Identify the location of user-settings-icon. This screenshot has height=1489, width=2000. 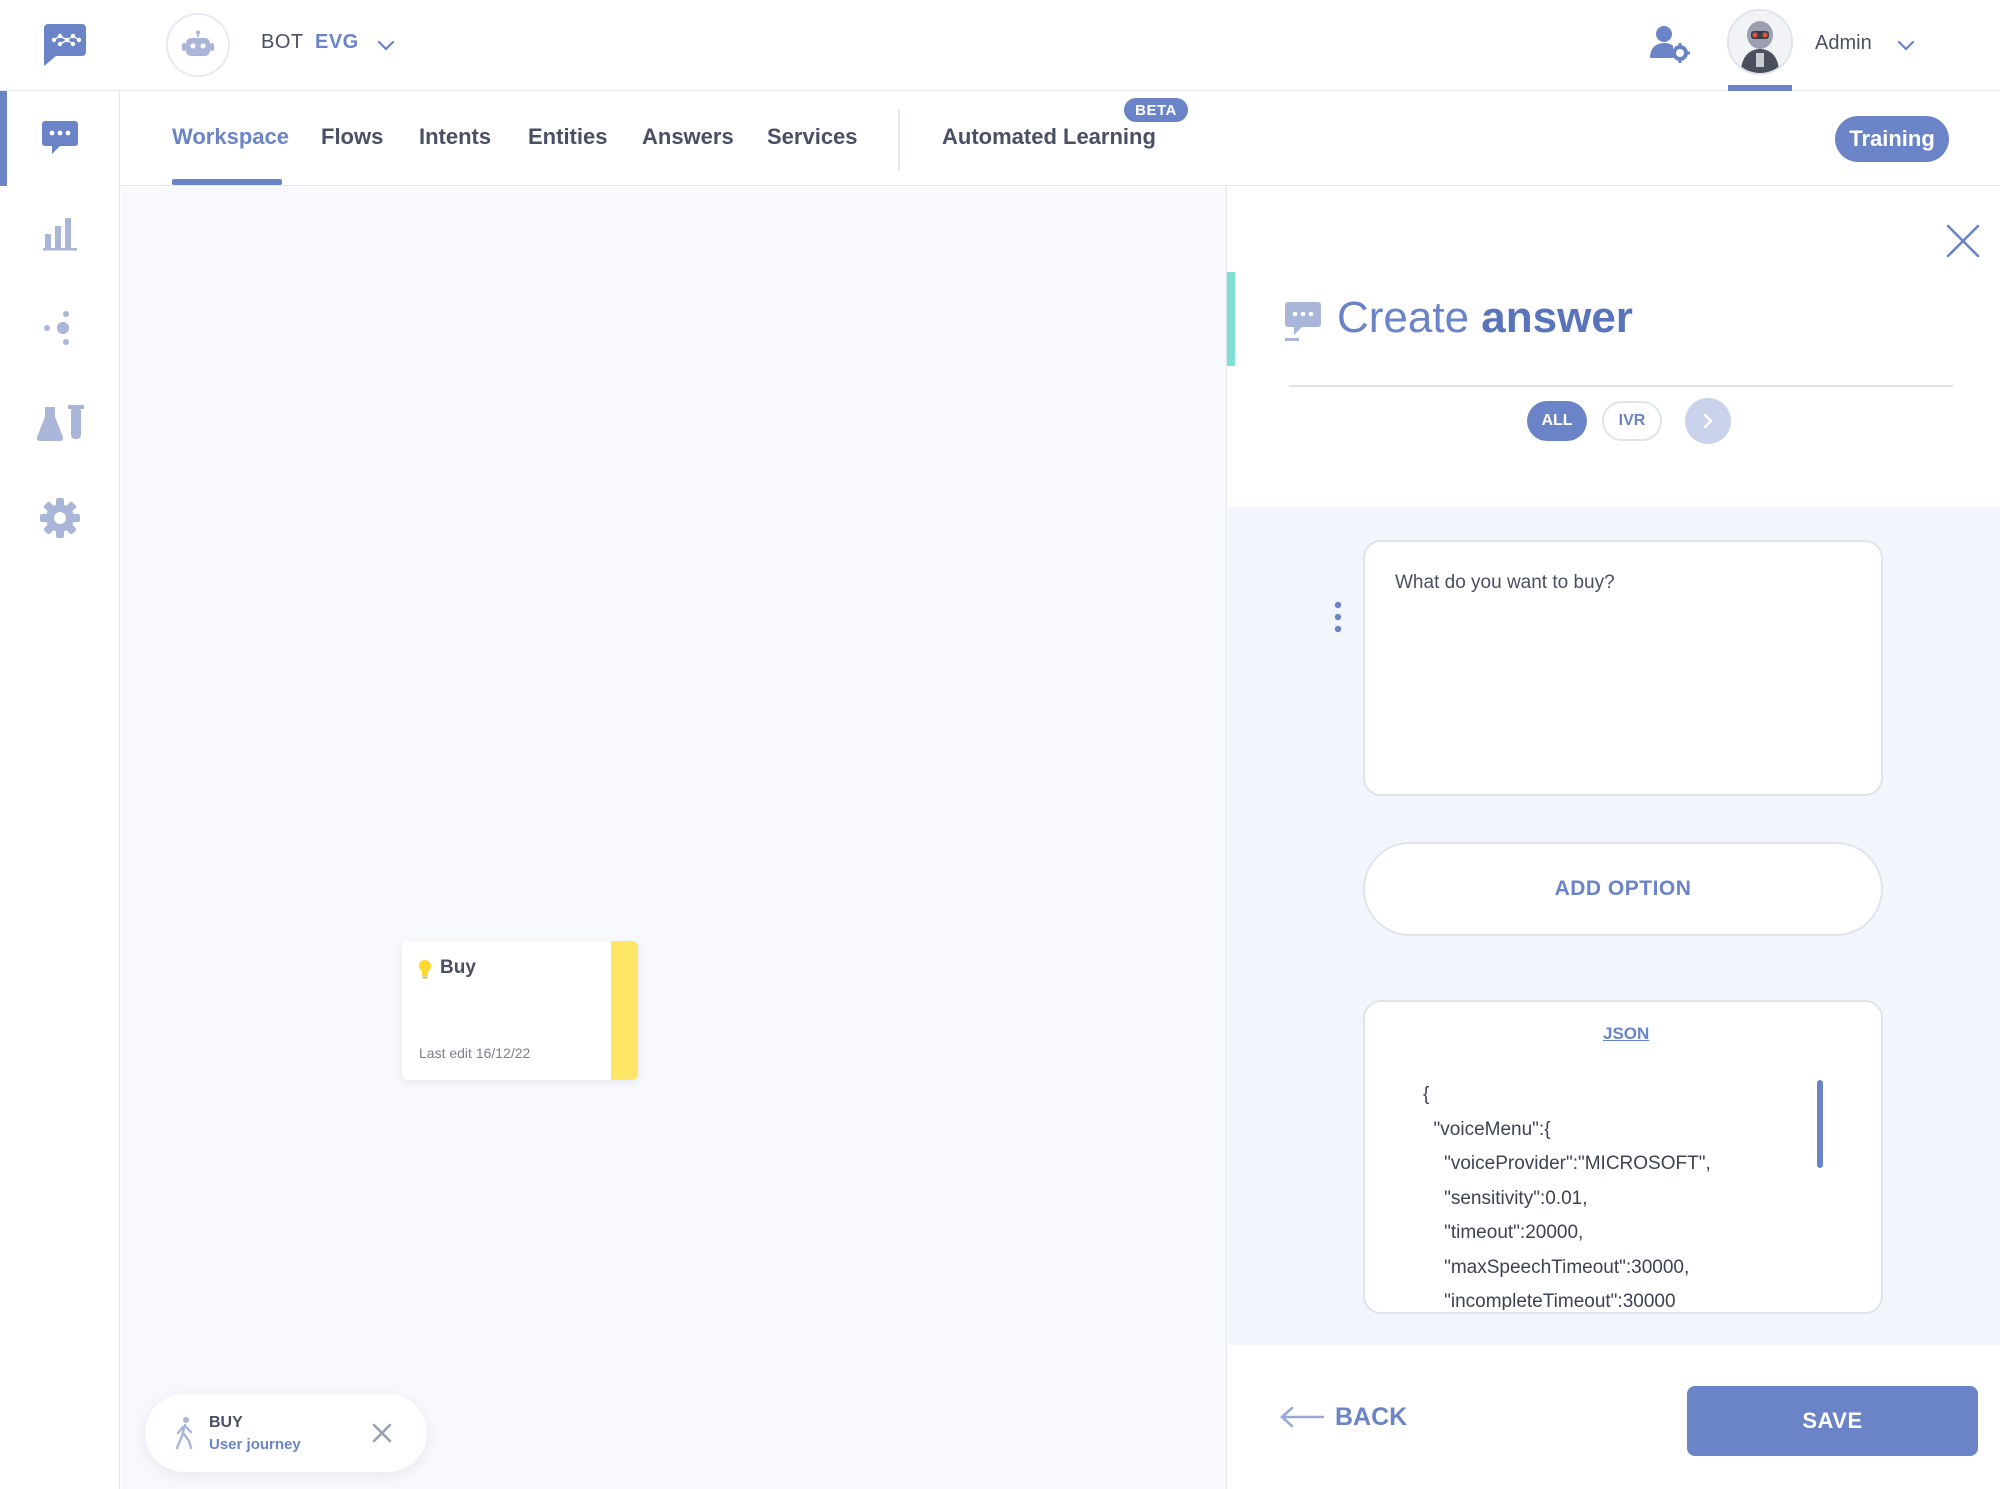
(1669, 43).